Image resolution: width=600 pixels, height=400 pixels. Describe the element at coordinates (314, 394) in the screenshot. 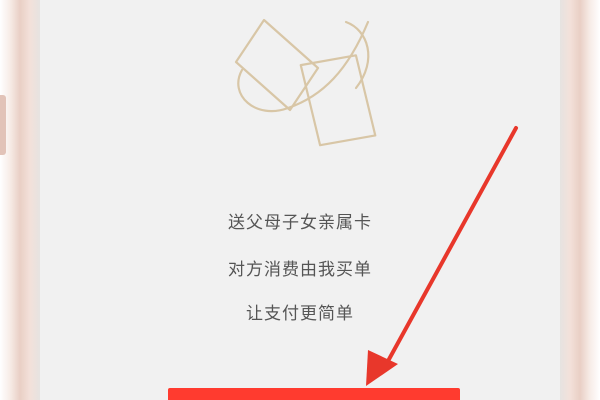

I see `open-family-card-button` at that location.